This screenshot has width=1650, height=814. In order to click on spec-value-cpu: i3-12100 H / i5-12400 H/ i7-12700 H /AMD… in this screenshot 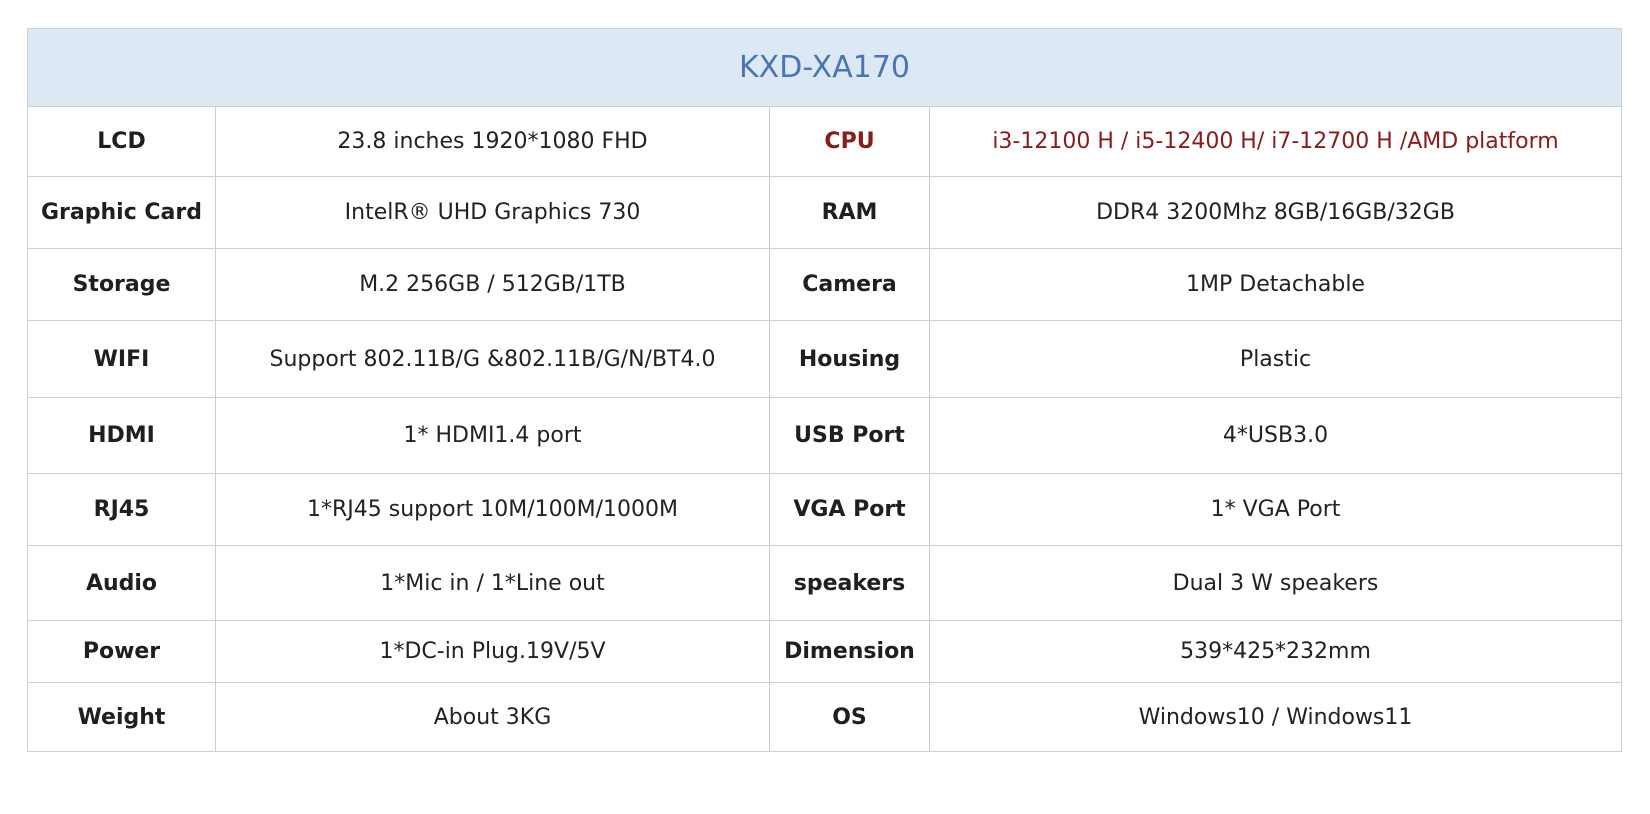, I will do `click(1275, 141)`.